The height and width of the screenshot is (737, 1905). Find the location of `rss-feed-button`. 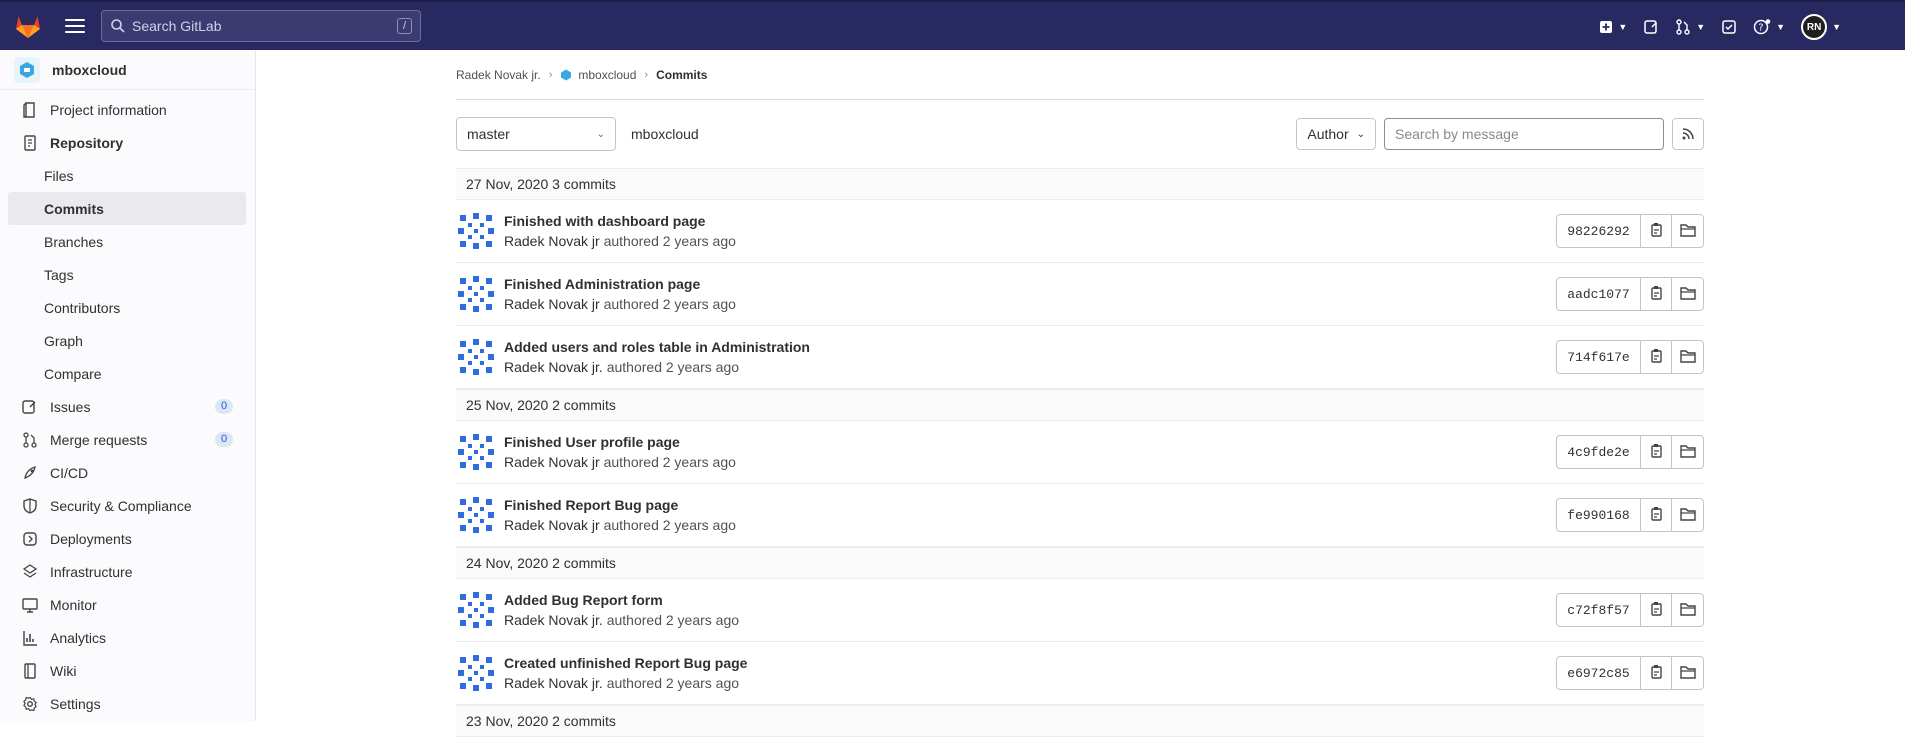

rss-feed-button is located at coordinates (1688, 134).